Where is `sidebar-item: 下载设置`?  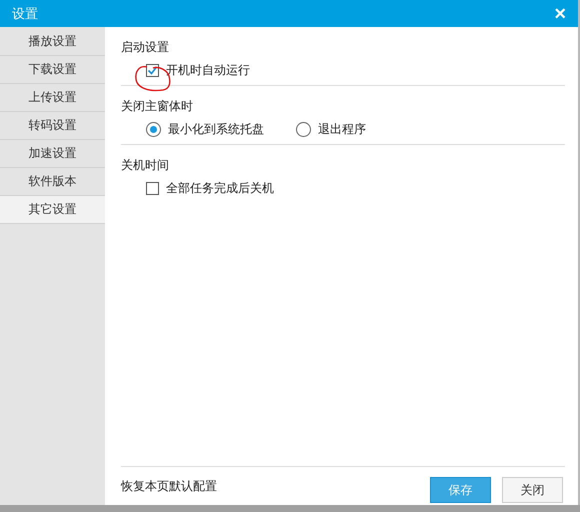
sidebar-item: 下载设置 is located at coordinates (52, 70).